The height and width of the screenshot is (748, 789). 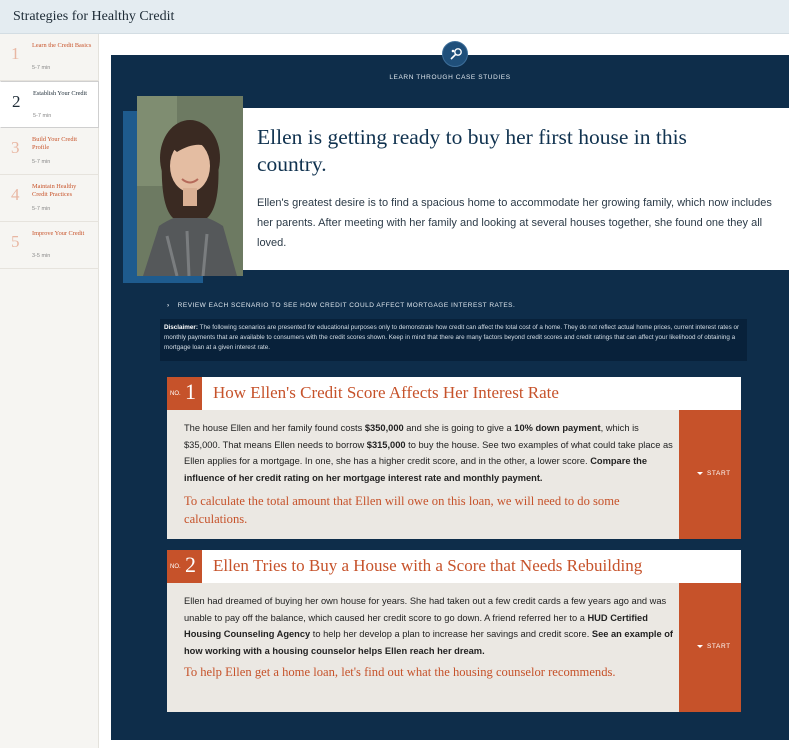 What do you see at coordinates (184, 393) in the screenshot?
I see `scenario-number-badge: NO. 1` at bounding box center [184, 393].